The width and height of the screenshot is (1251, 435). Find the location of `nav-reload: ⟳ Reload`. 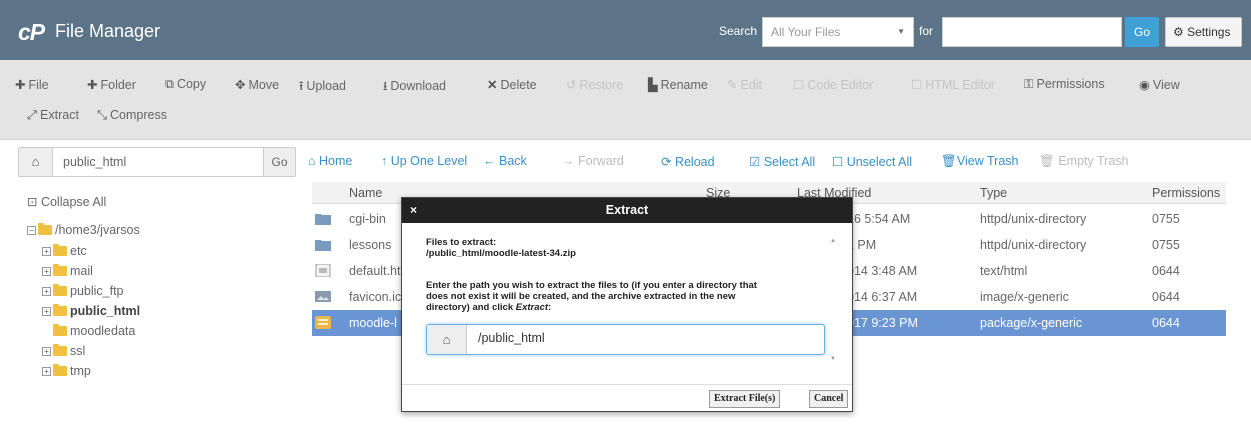

nav-reload: ⟳ Reload is located at coordinates (688, 161).